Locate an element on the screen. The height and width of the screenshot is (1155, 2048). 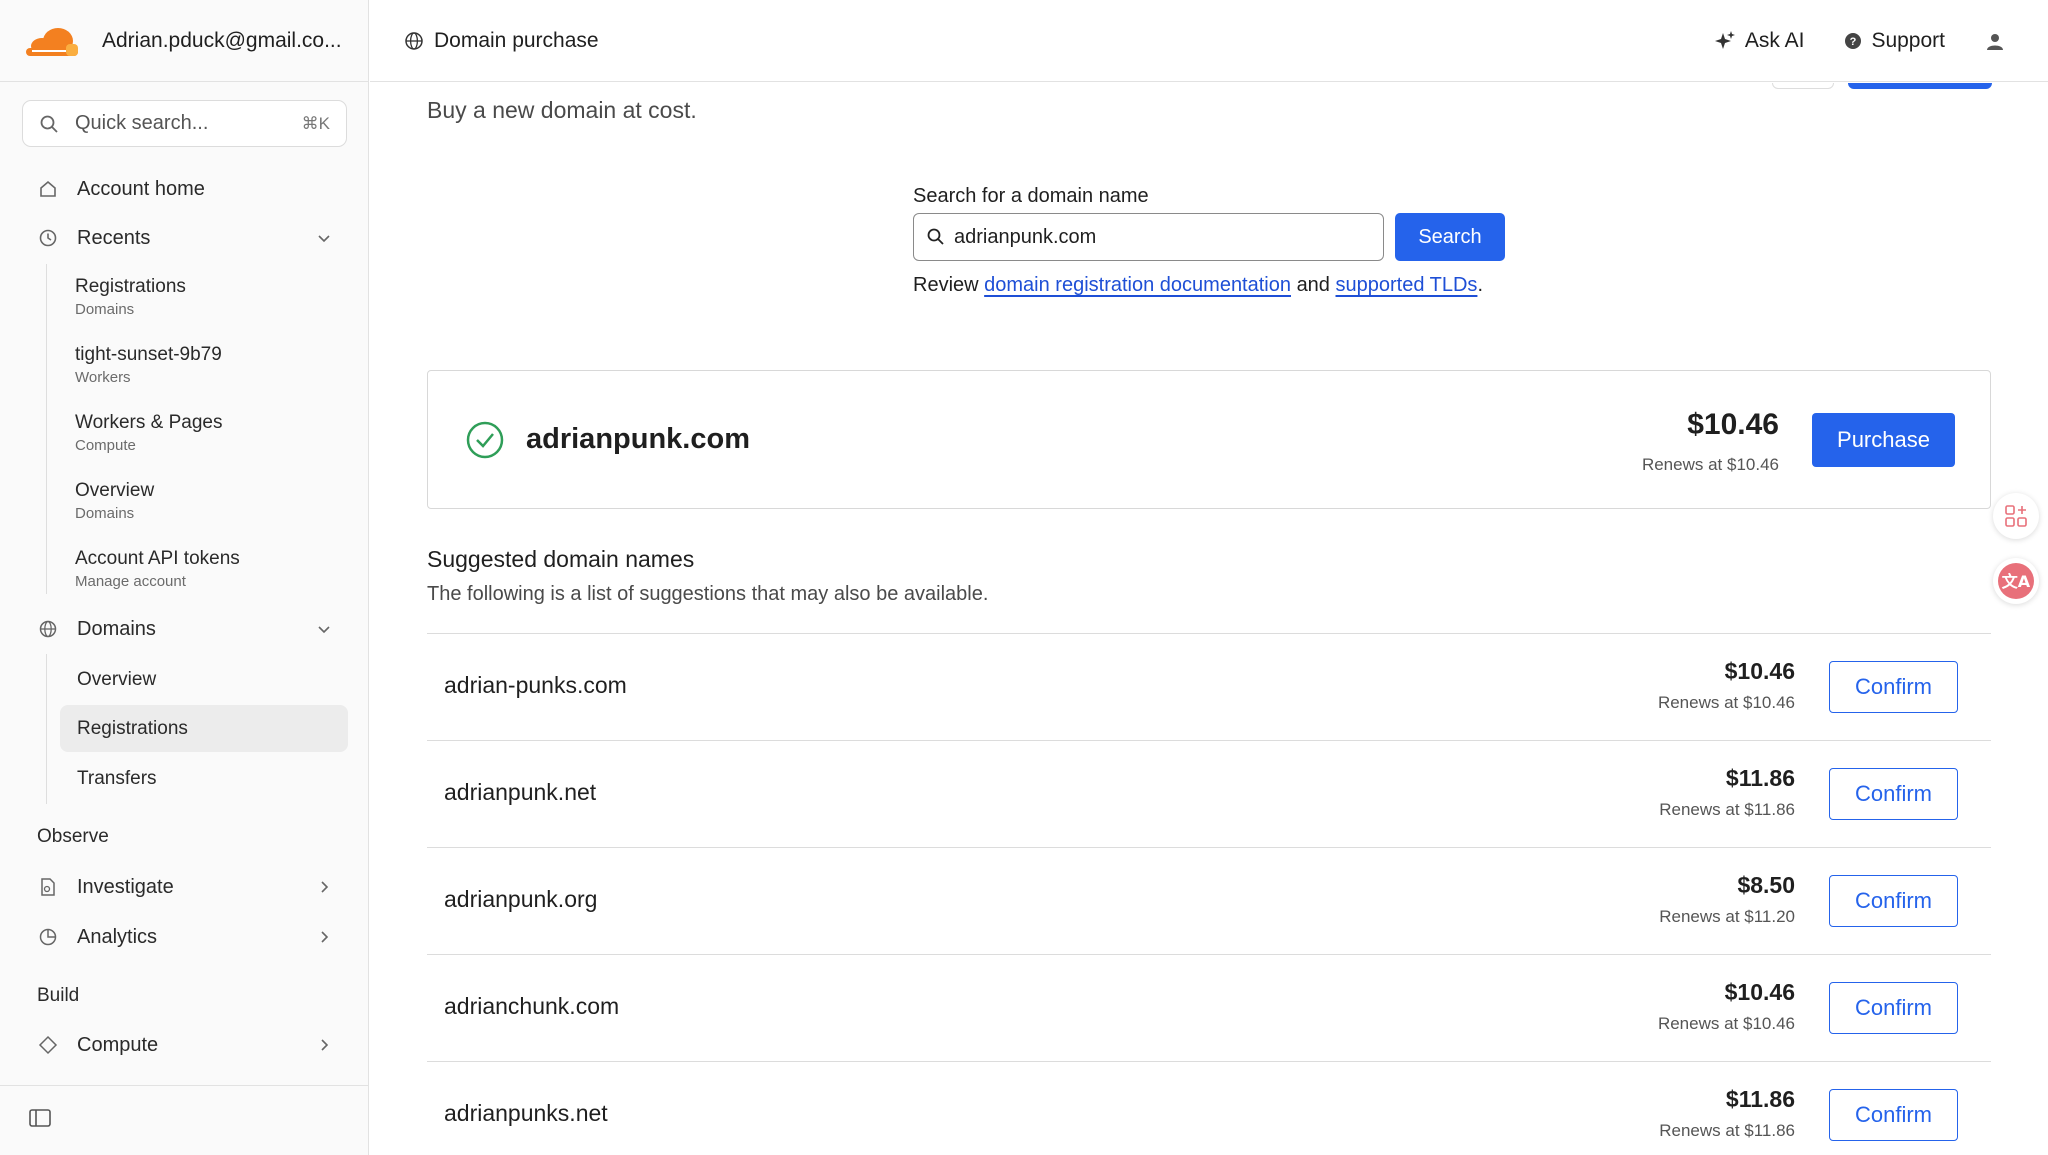
ask-ai-button: Ask AI is located at coordinates (1759, 40).